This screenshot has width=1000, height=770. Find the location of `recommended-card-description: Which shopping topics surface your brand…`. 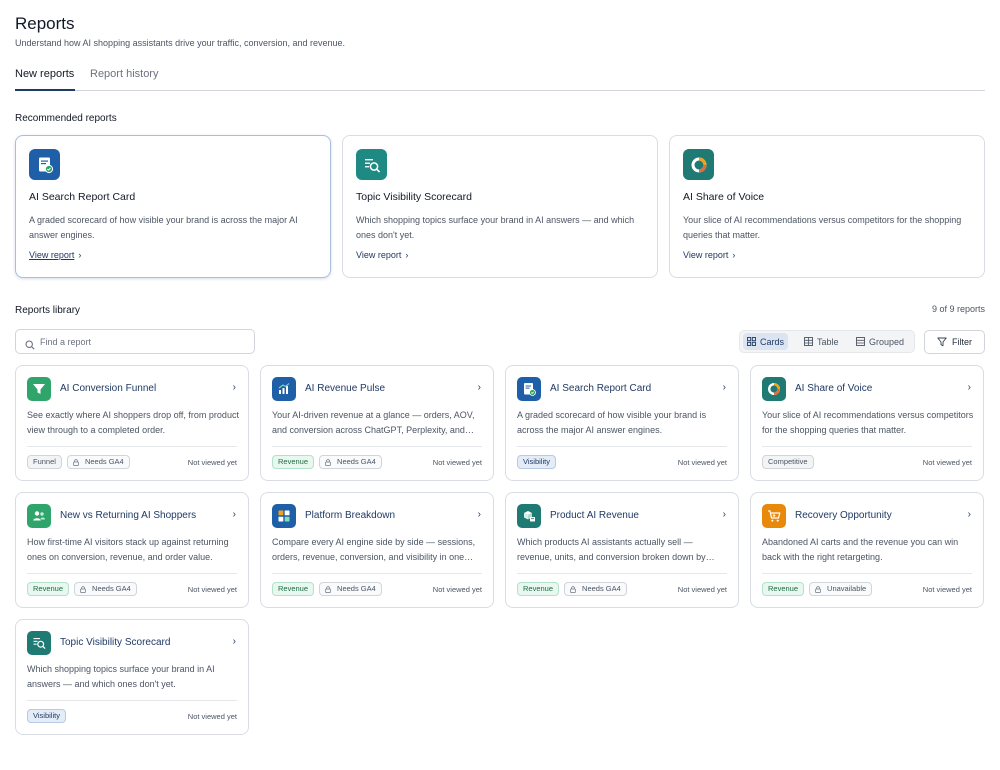

recommended-card-description: Which shopping topics surface your brand… is located at coordinates (495, 227).